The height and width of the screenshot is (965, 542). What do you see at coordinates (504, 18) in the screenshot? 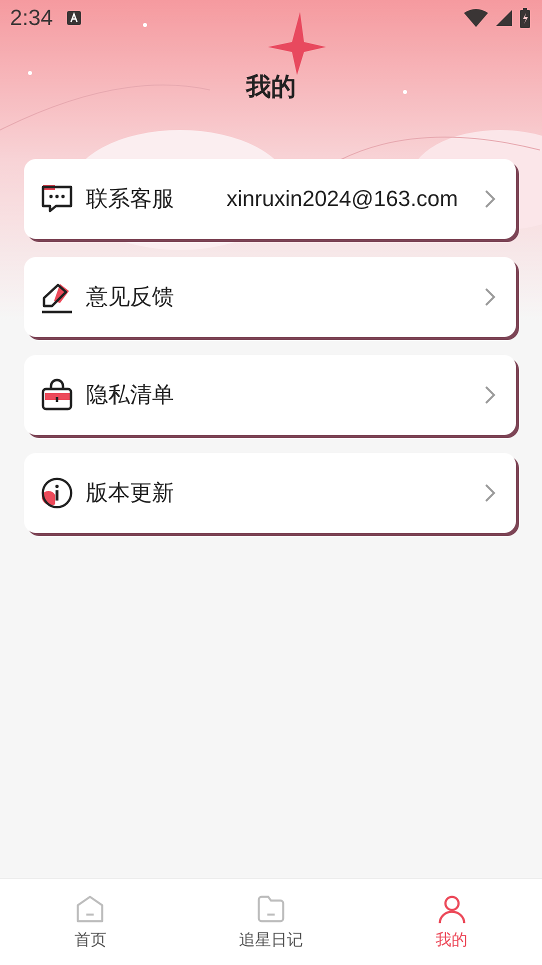
I see `signal-icon` at bounding box center [504, 18].